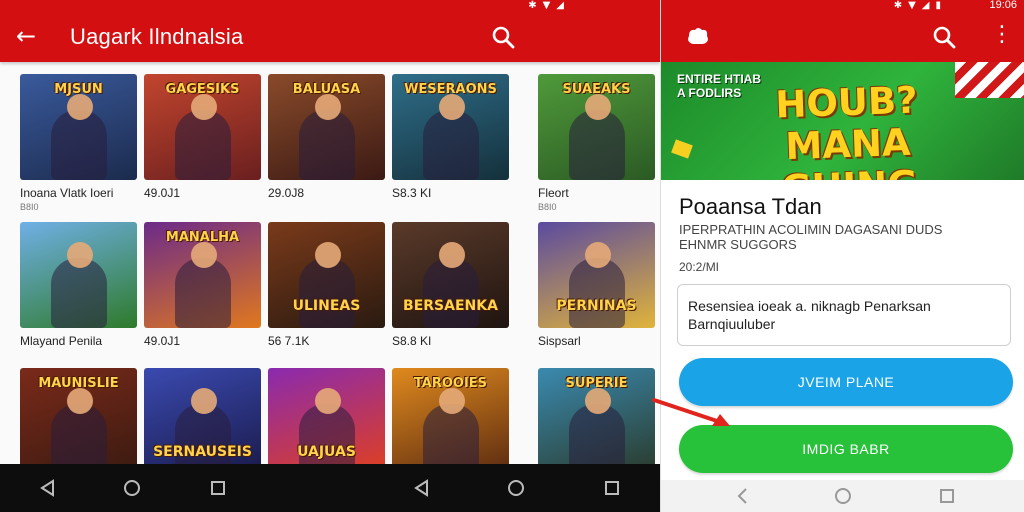  Describe the element at coordinates (78, 383) in the screenshot. I see `game-art-title: MAUNISLIE` at that location.